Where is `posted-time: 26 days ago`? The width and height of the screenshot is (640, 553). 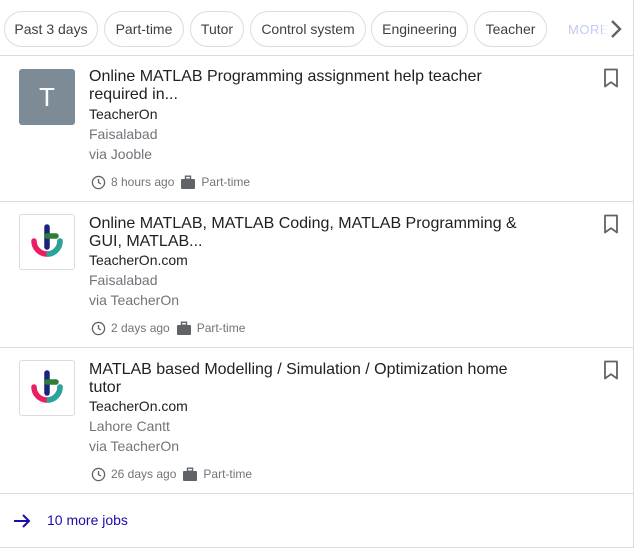 posted-time: 26 days ago is located at coordinates (144, 474).